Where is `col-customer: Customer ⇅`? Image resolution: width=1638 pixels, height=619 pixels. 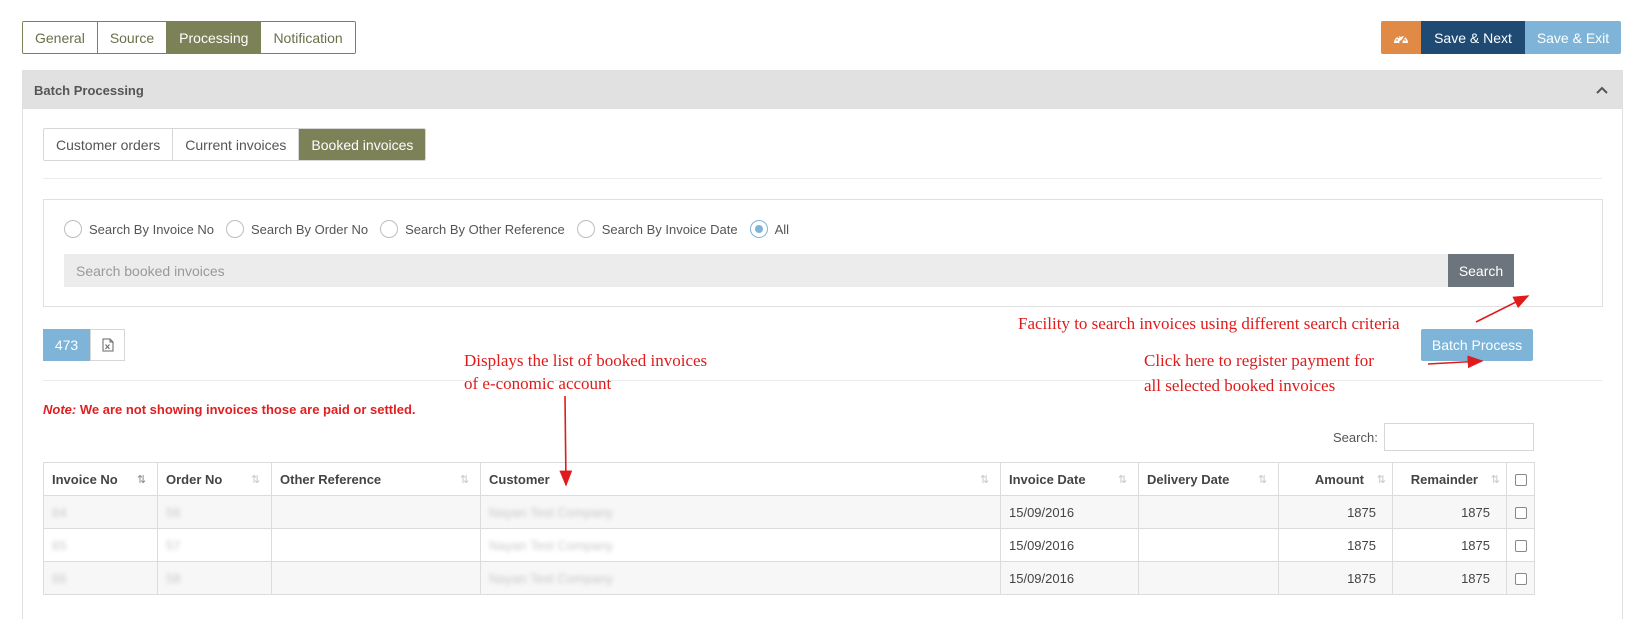
col-customer: Customer ⇅ is located at coordinates (740, 479).